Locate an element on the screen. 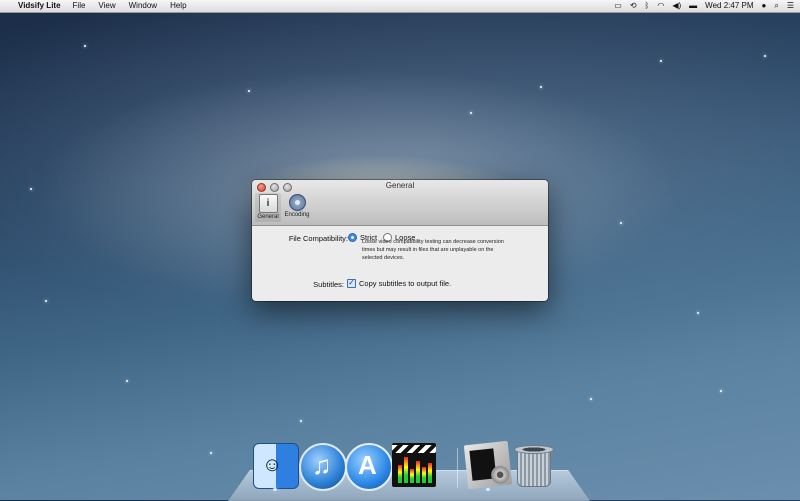 The image size is (800, 501). subtitles-checkbox: ✓ is located at coordinates (351, 283).